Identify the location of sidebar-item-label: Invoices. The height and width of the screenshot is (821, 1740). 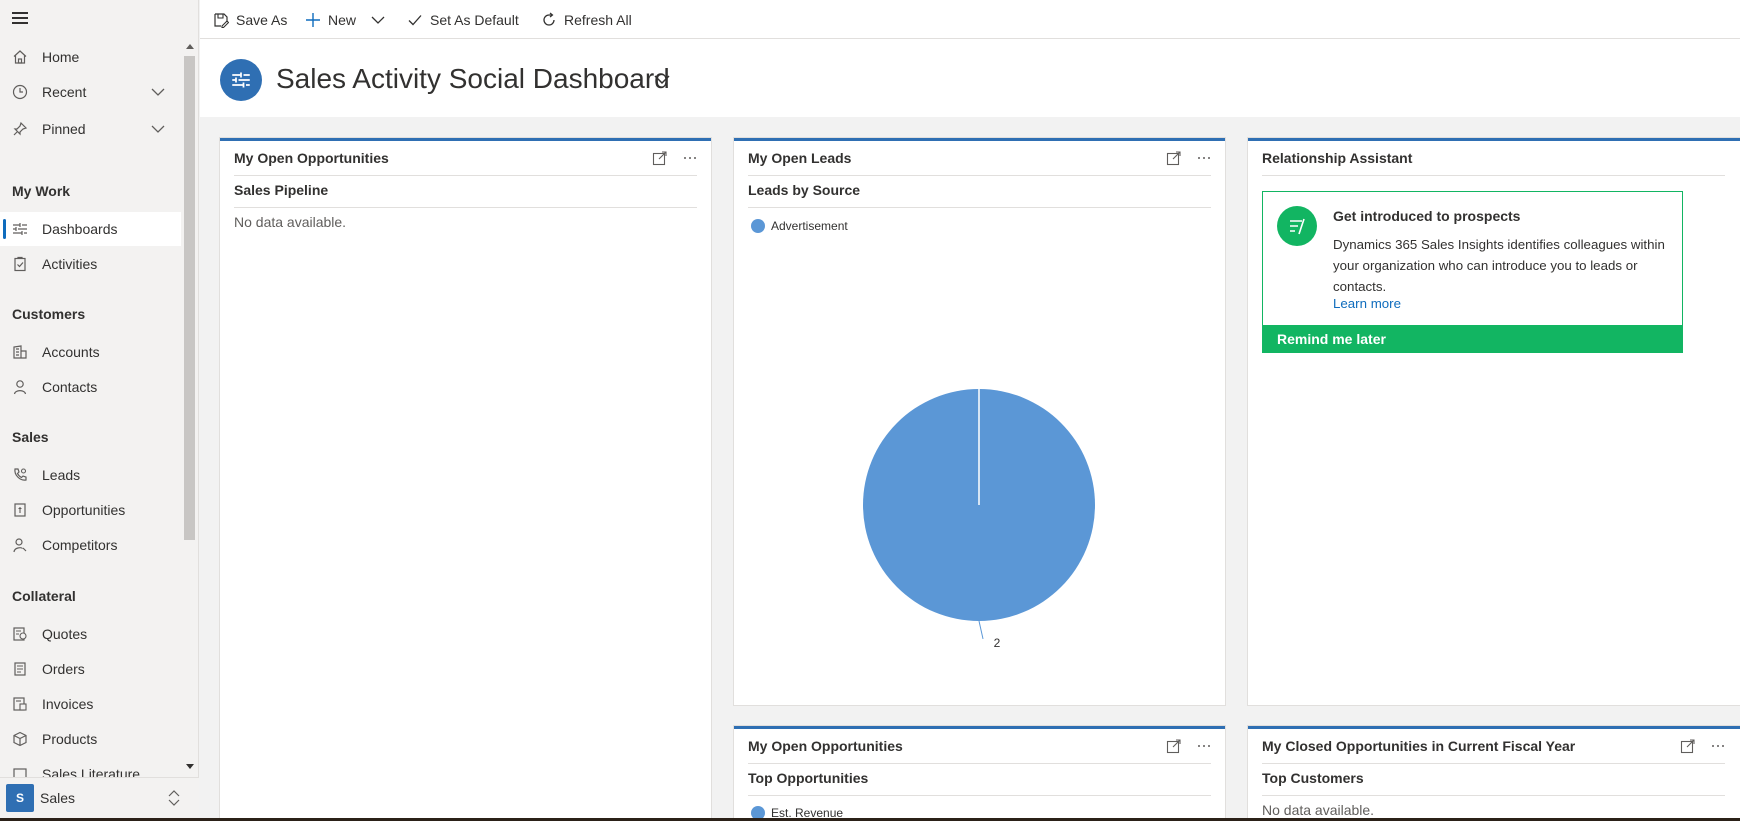
(68, 704).